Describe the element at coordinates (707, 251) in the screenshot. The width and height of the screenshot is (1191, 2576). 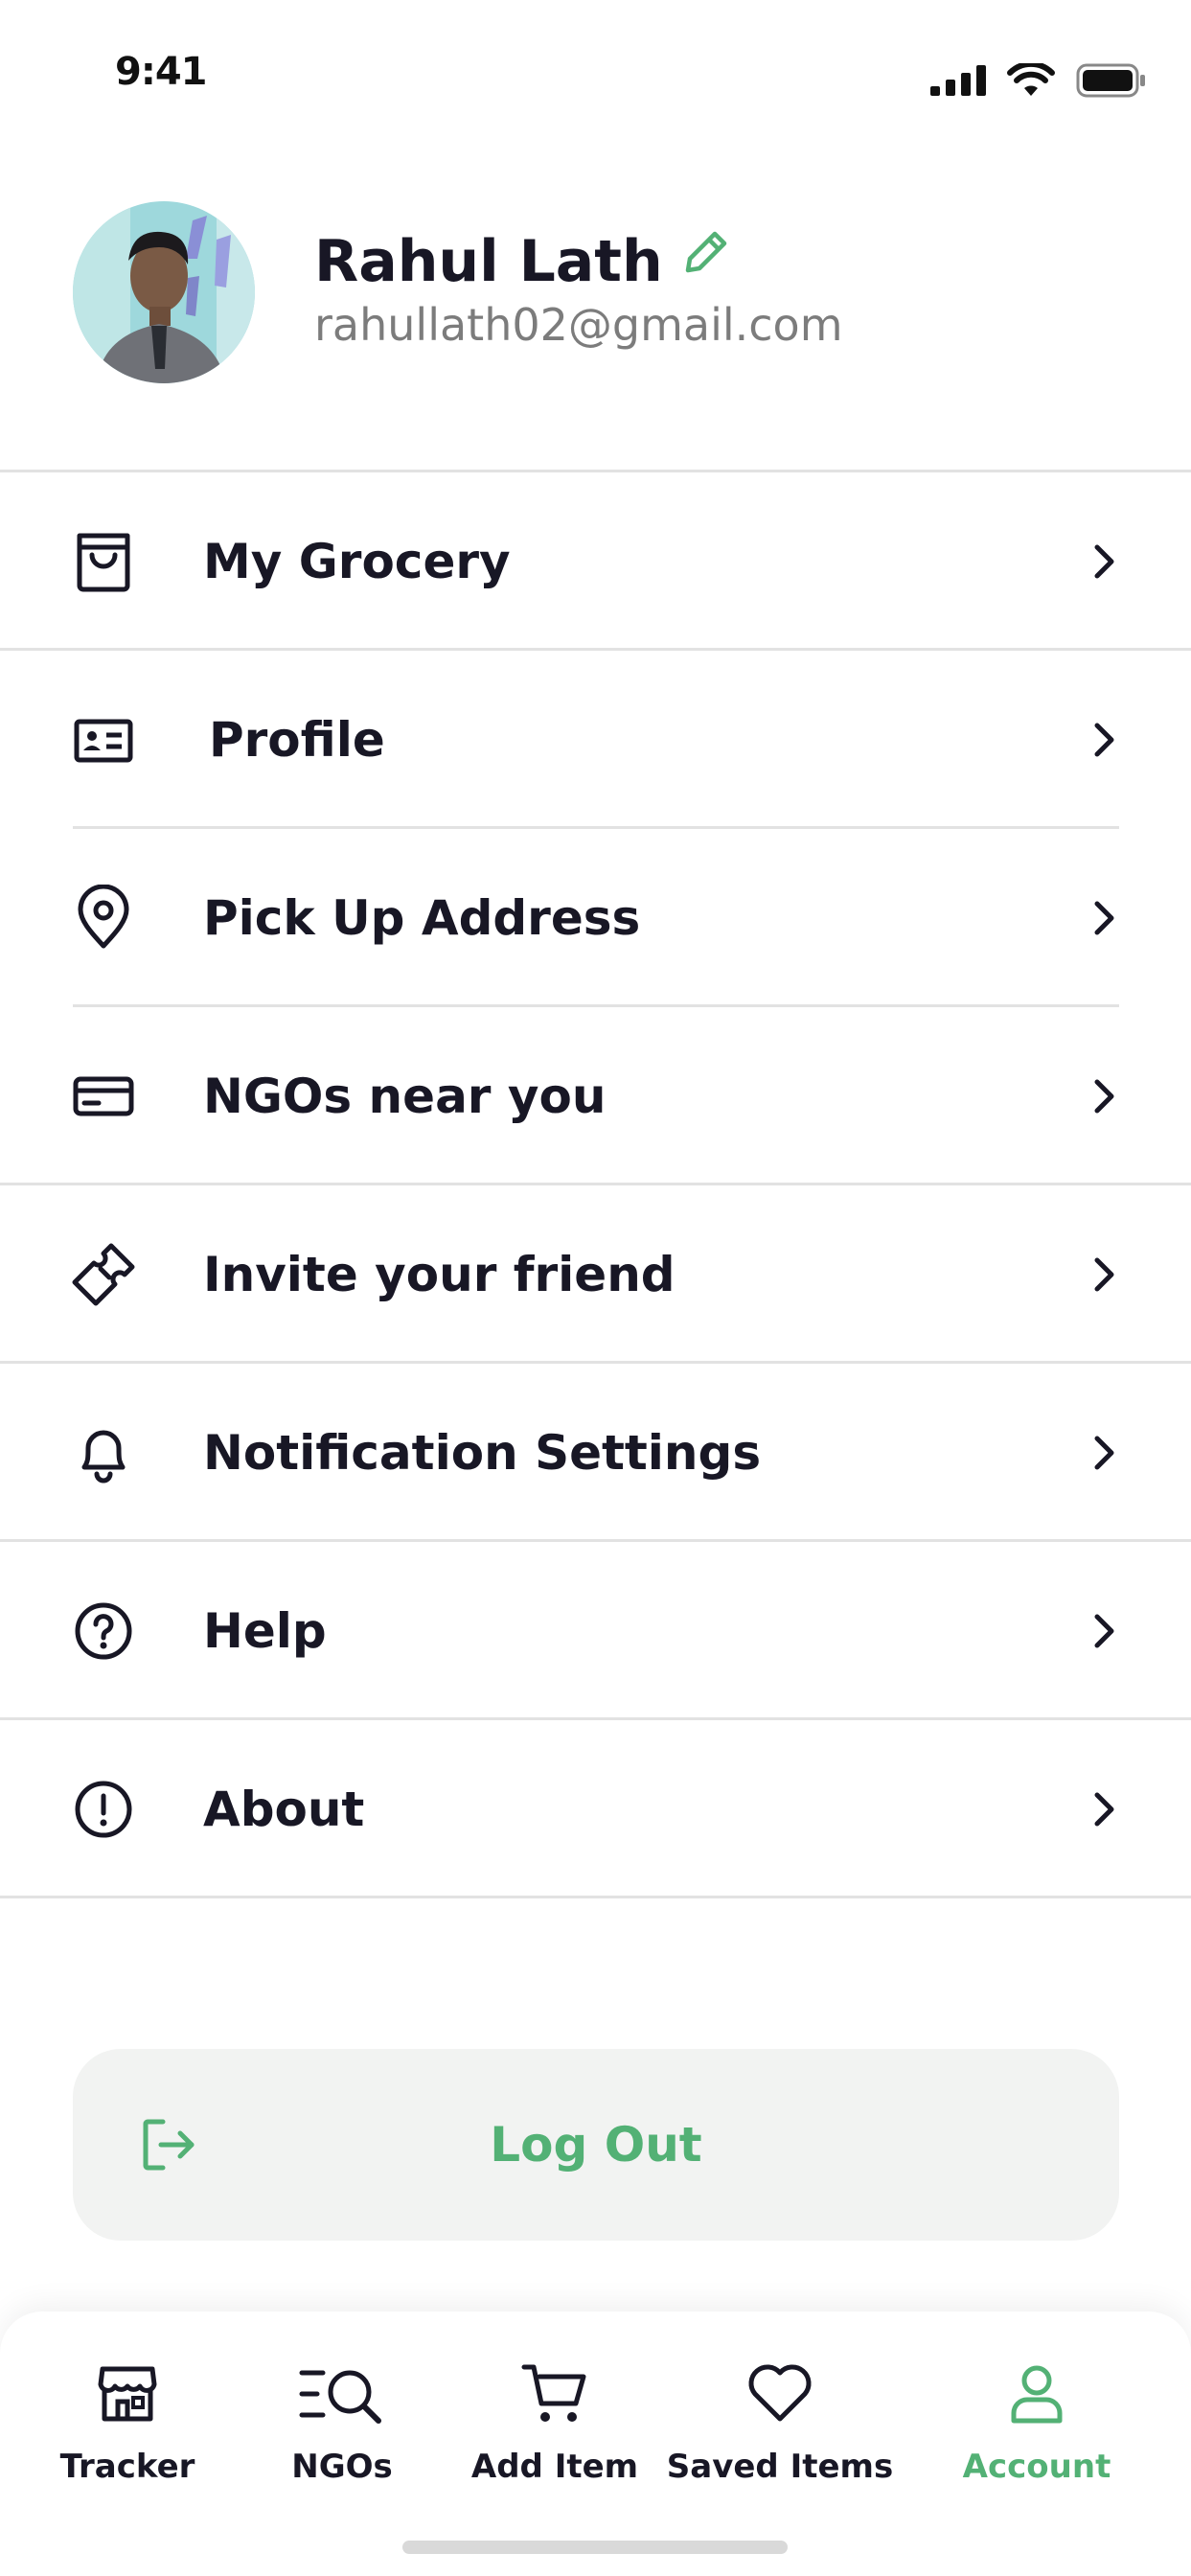
I see `edit-pencil-icon` at that location.